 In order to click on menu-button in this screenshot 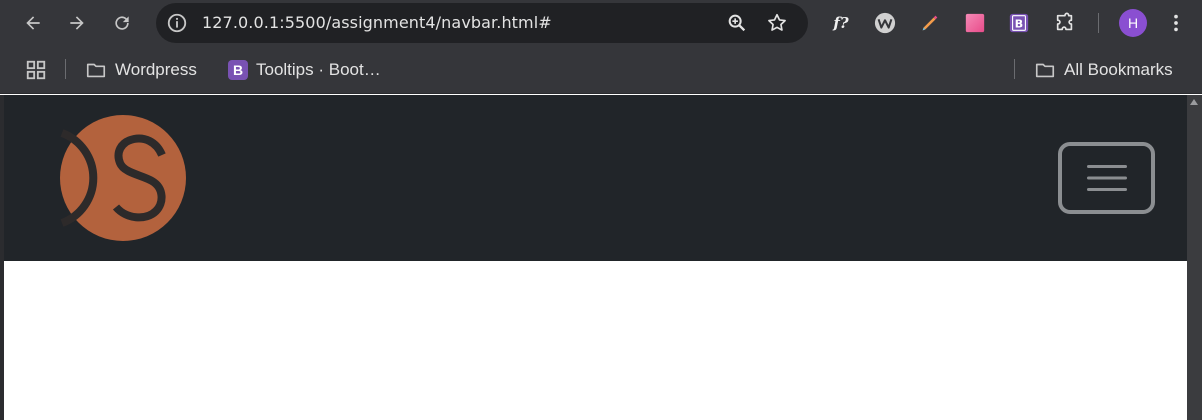, I will do `click(1176, 23)`.